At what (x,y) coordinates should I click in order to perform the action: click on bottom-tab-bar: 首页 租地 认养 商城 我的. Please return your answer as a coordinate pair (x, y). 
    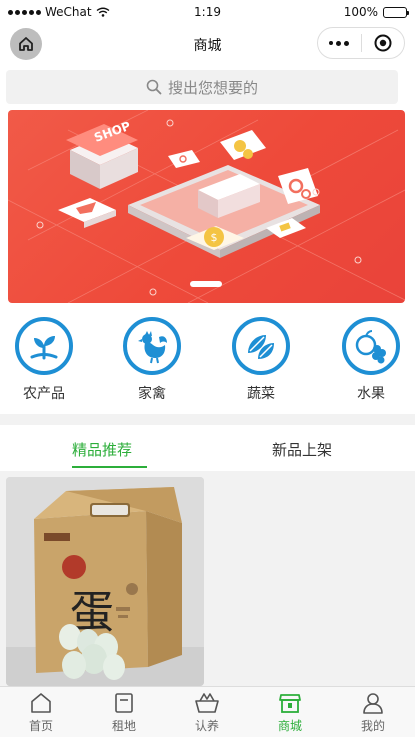
    Looking at the image, I should click on (207, 711).